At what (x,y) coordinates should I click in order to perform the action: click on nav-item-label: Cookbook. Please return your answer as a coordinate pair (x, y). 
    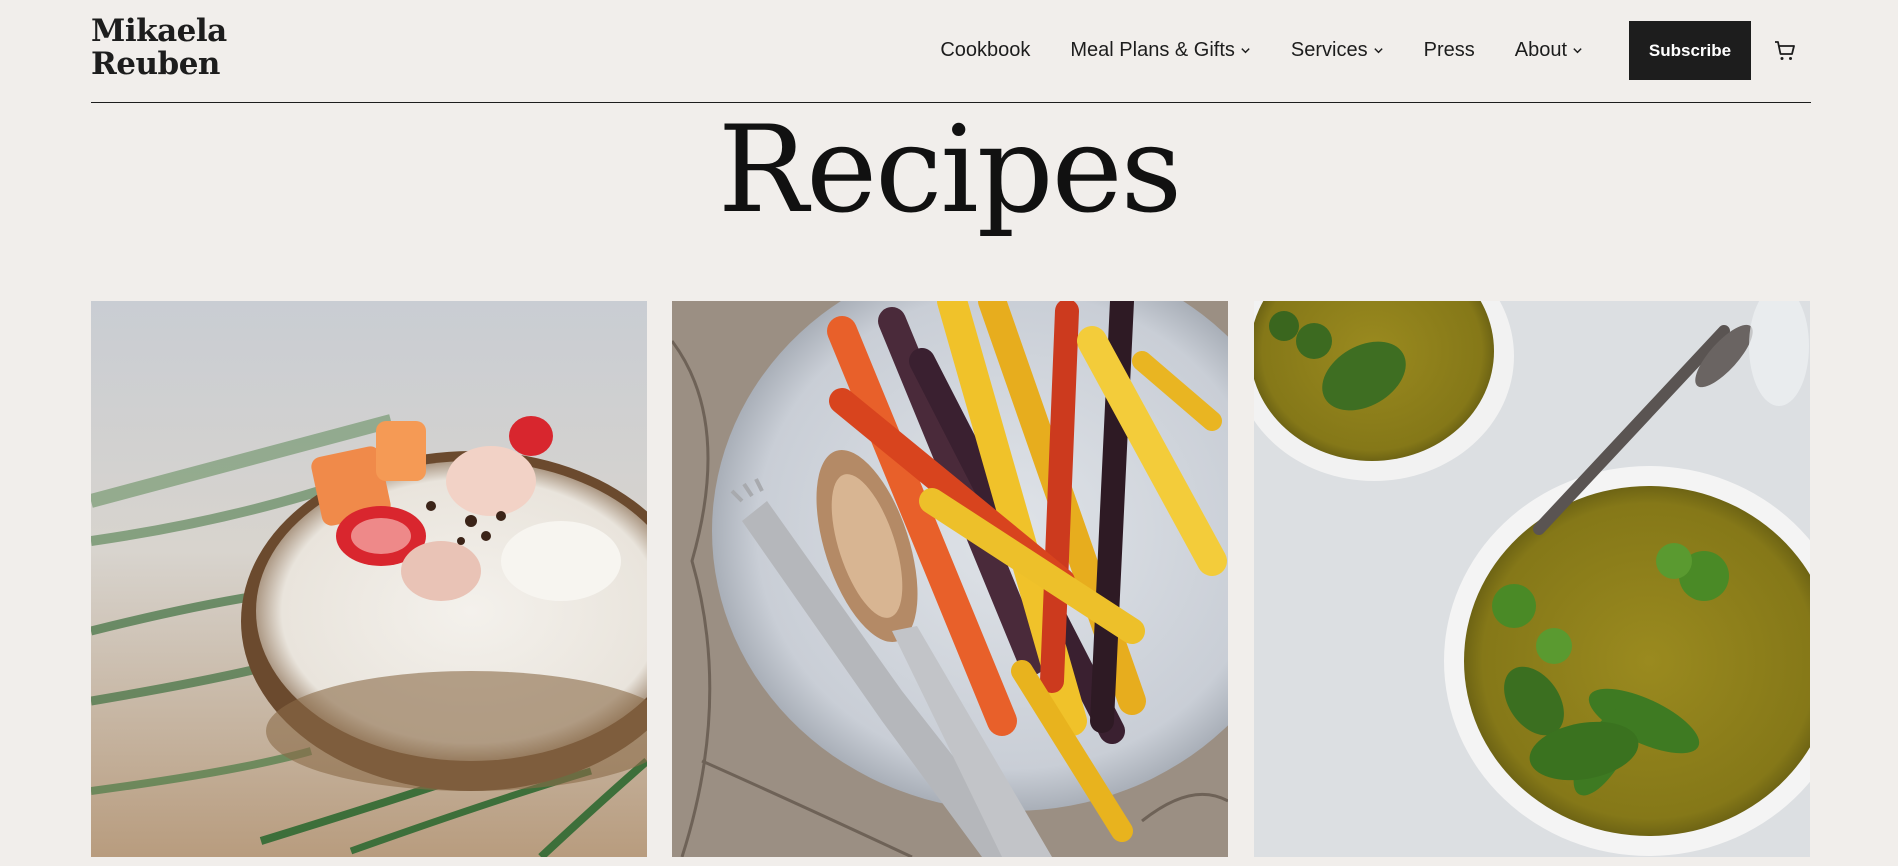
    Looking at the image, I should click on (985, 50).